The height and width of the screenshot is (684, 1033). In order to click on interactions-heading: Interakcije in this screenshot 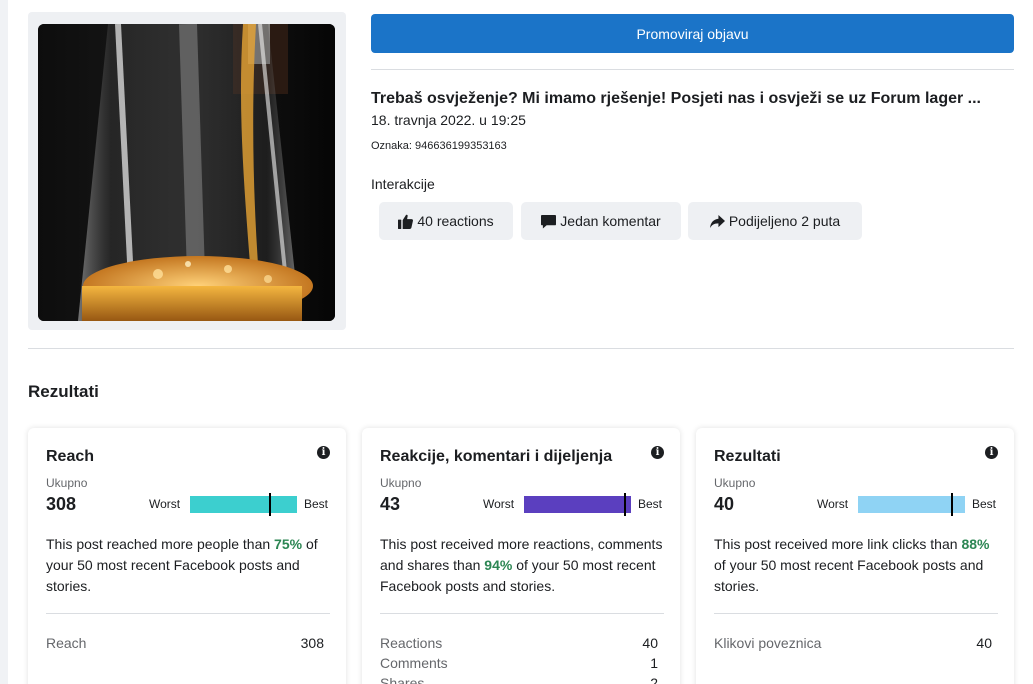, I will do `click(403, 184)`.